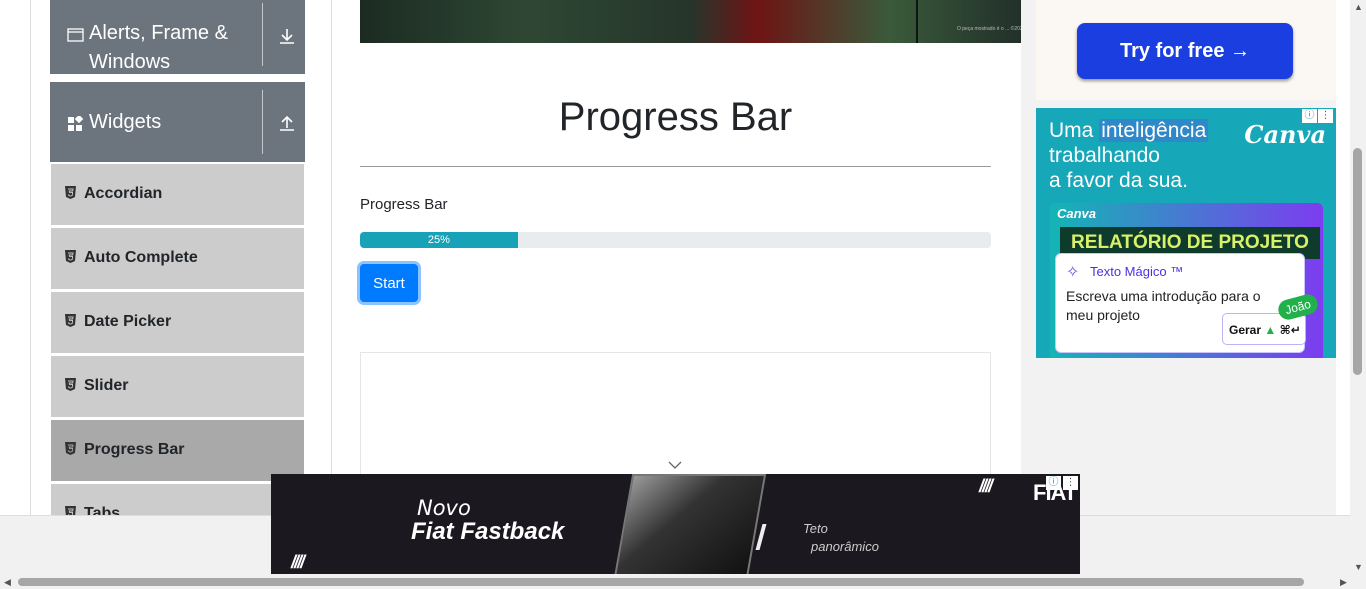 The image size is (1366, 589). What do you see at coordinates (986, 486) in the screenshot?
I see `fiat-stripes-logo-top: ////` at bounding box center [986, 486].